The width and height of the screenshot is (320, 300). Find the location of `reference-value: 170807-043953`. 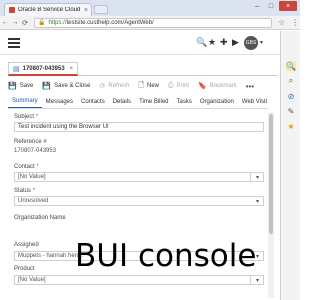

reference-value: 170807-043953 is located at coordinates (35, 151).